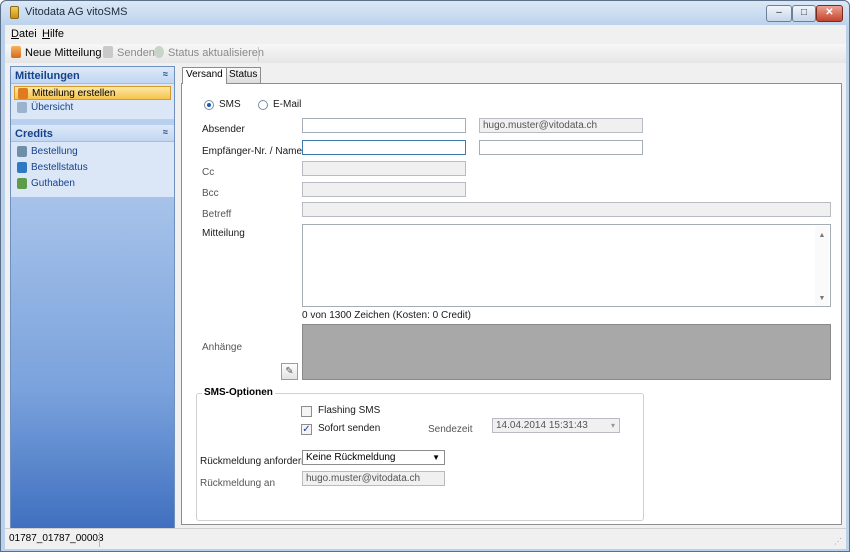  What do you see at coordinates (450, 429) in the screenshot?
I see `send-time-label: Sendezeit` at bounding box center [450, 429].